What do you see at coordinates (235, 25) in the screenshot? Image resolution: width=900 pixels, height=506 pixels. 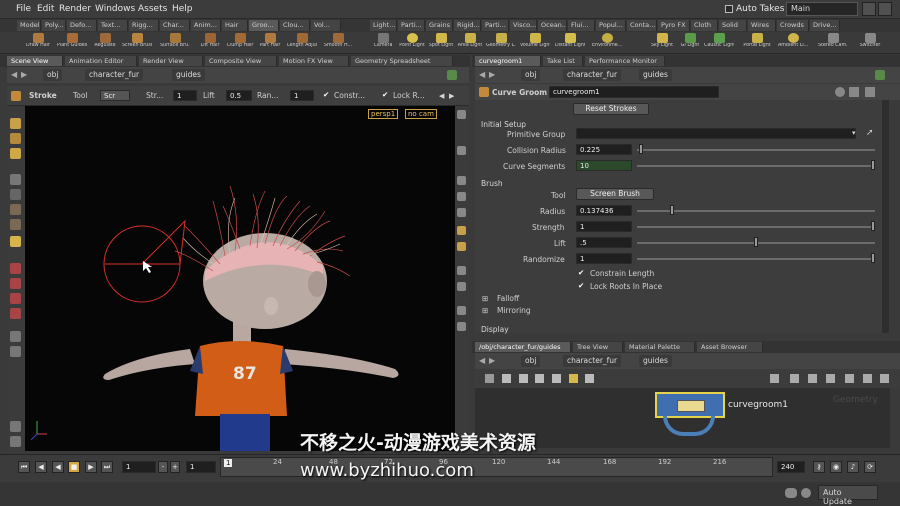 I see `shelf-tab: Hair` at bounding box center [235, 25].